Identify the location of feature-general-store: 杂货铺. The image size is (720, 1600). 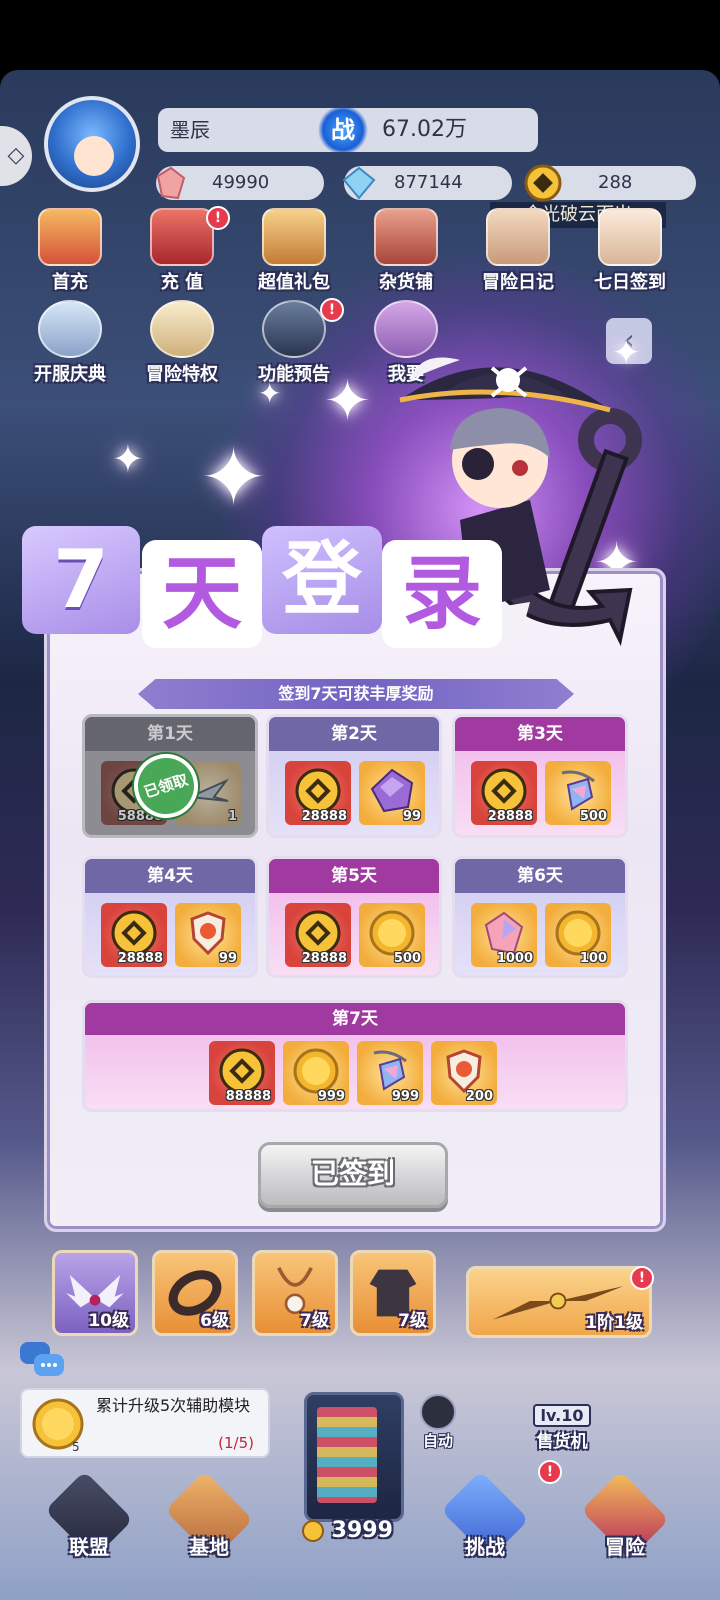
(406, 253).